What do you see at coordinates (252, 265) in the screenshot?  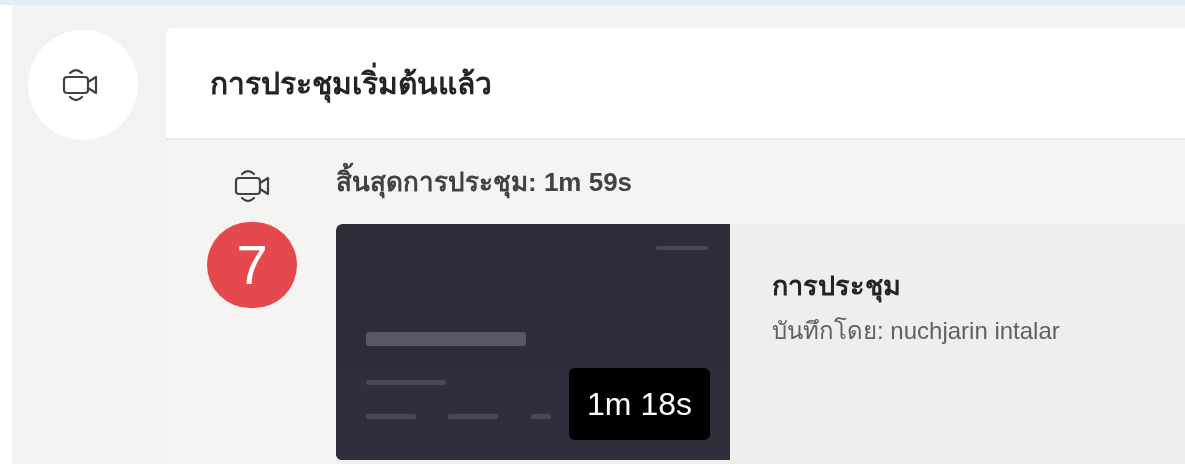 I see `step-badge: 7` at bounding box center [252, 265].